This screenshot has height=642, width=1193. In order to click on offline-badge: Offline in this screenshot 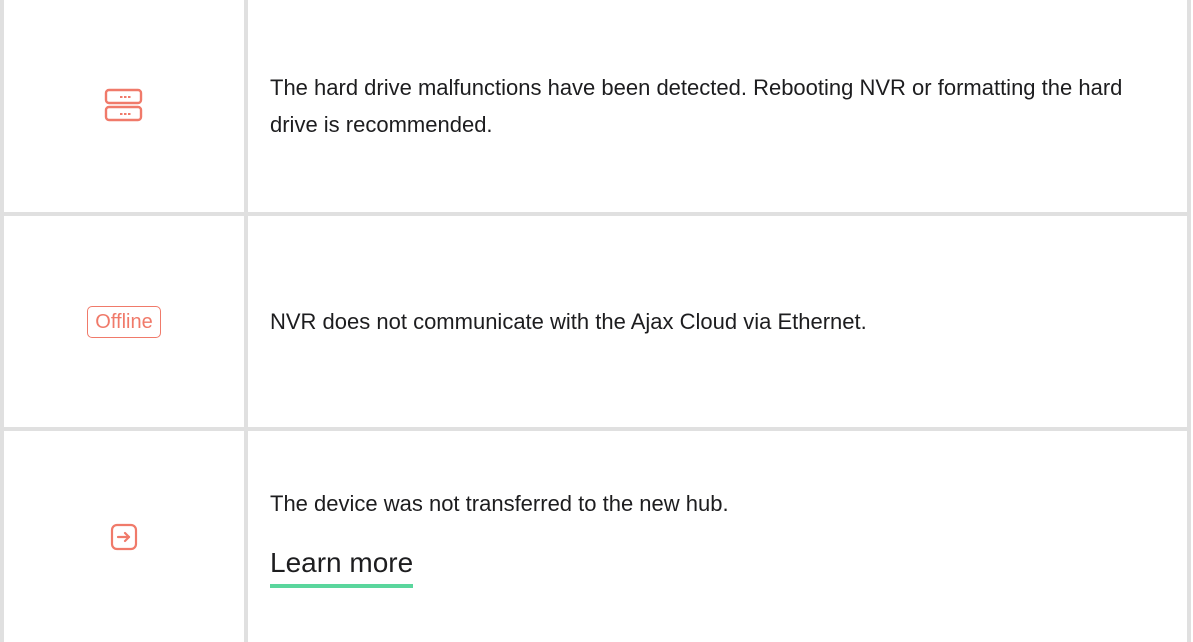, I will do `click(124, 321)`.